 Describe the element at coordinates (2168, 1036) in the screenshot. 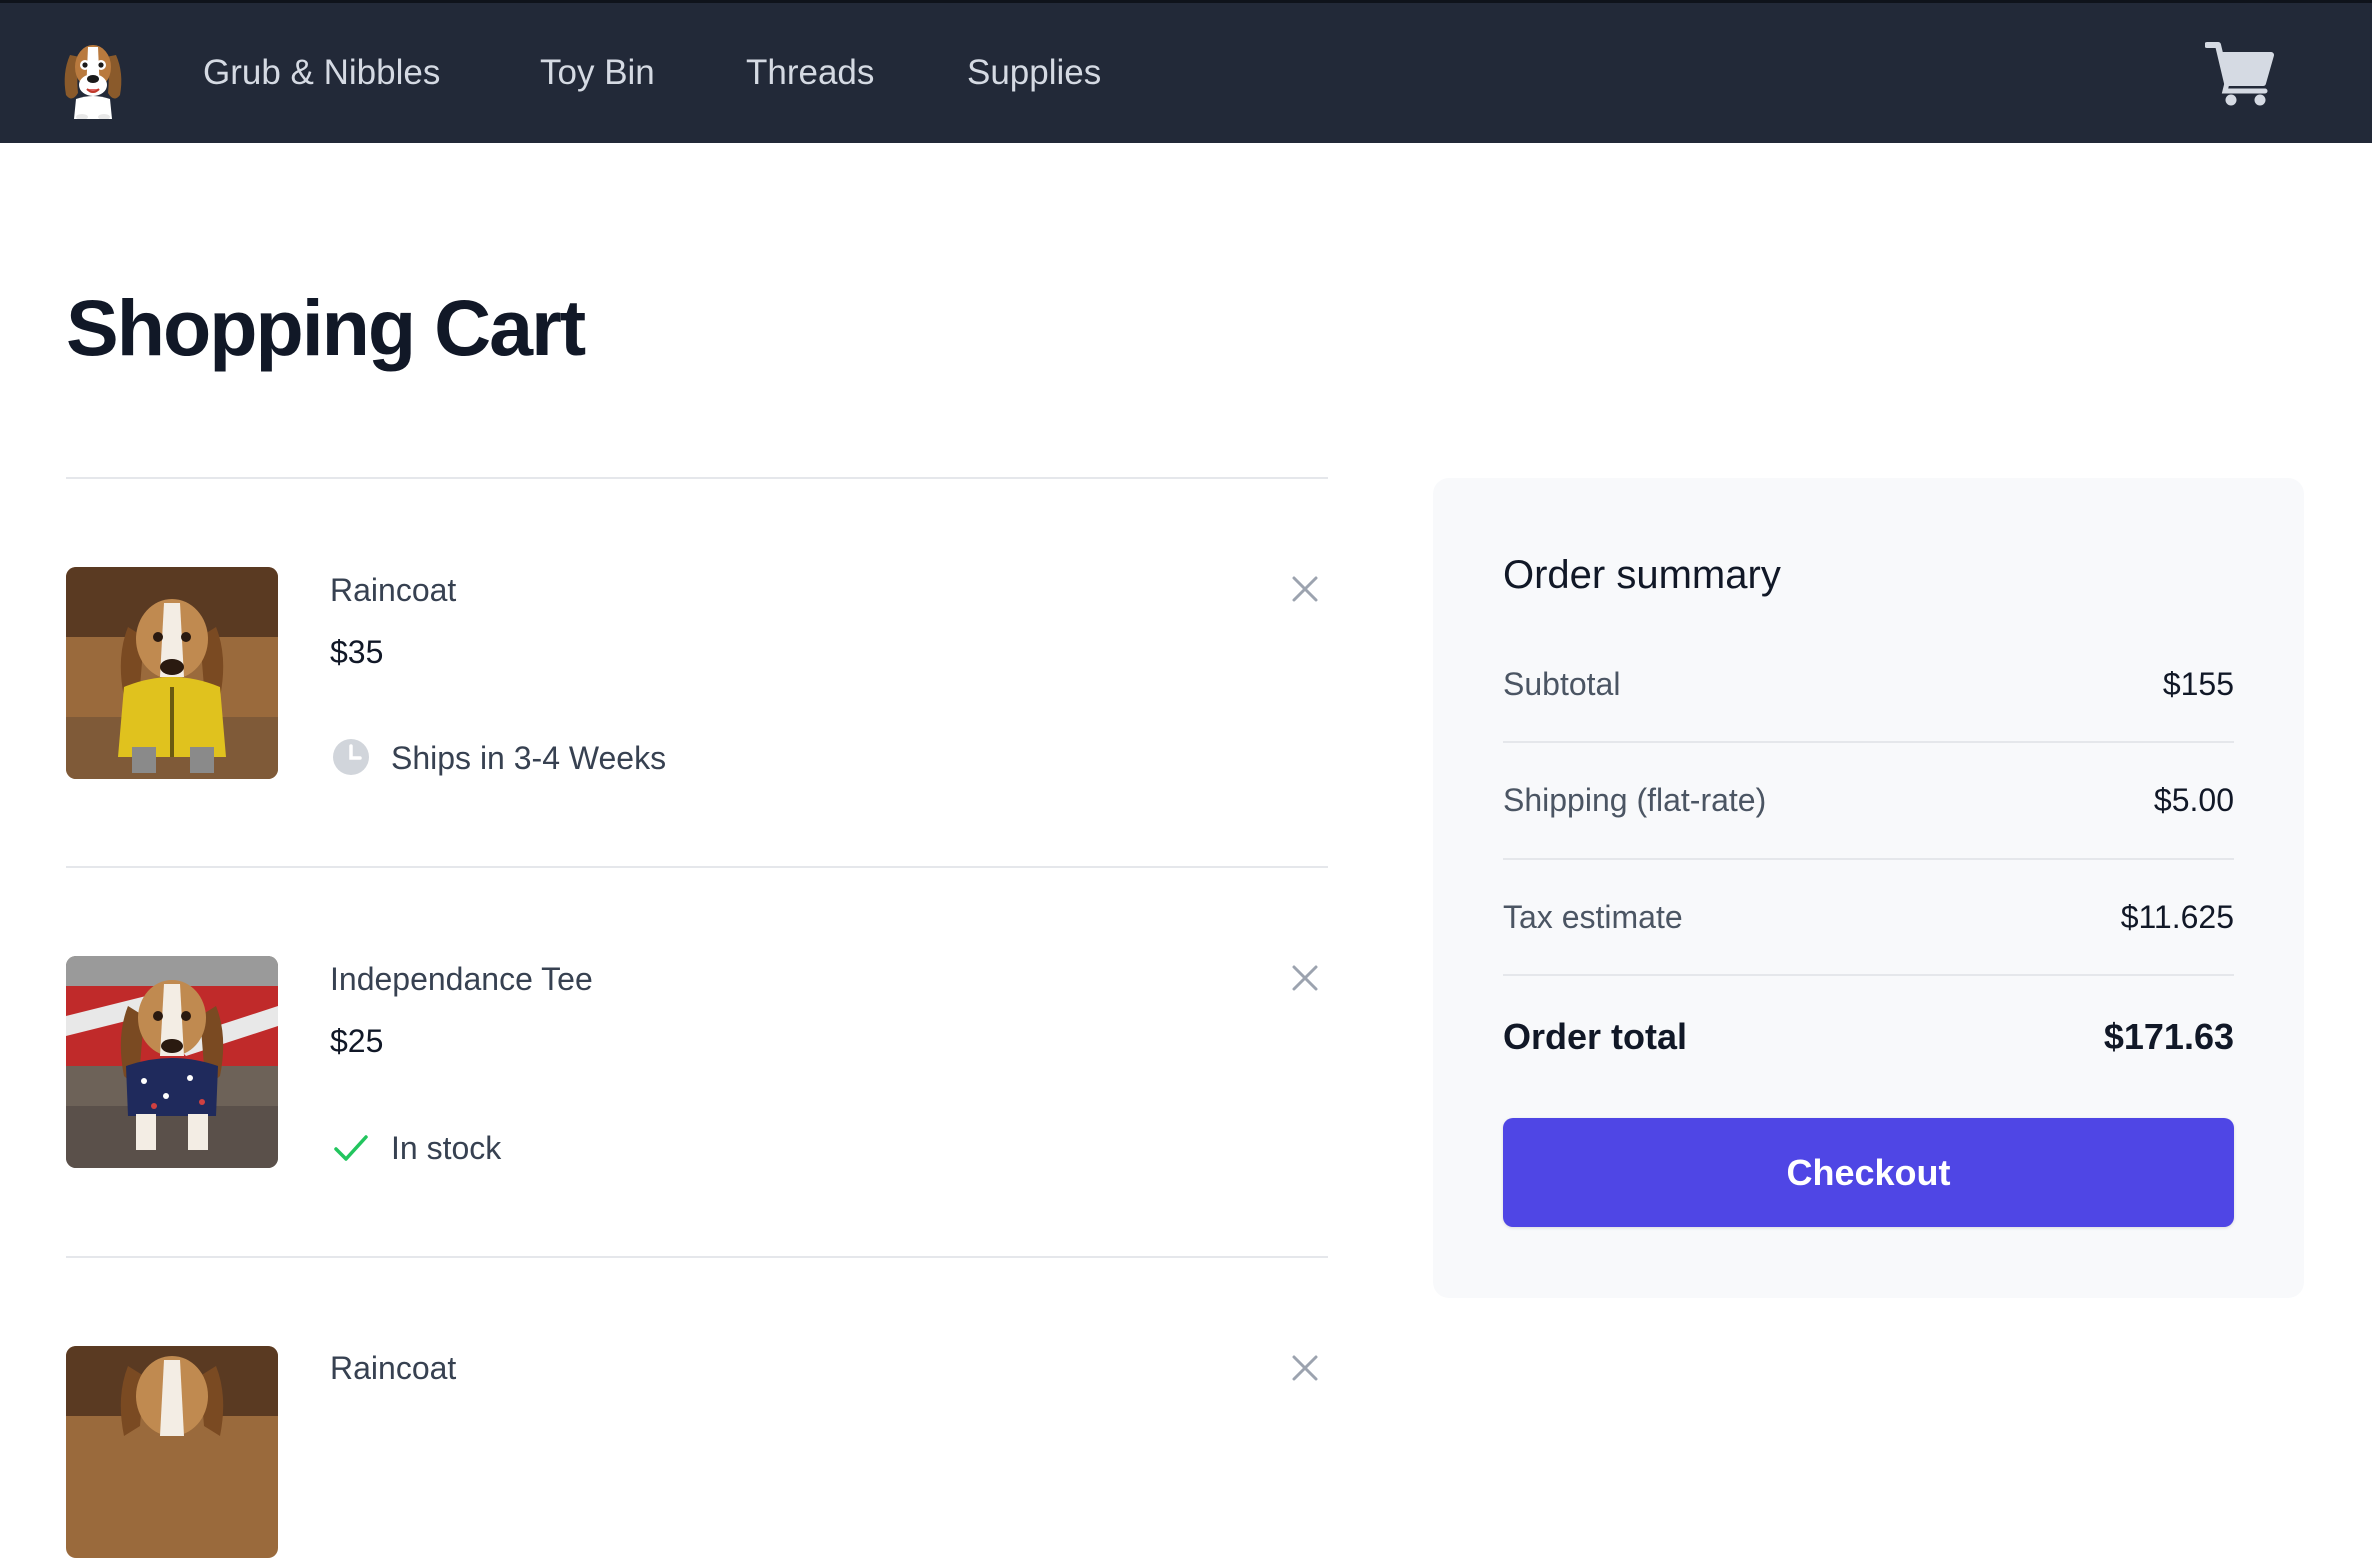

I see `order-total-value: $171.63` at that location.